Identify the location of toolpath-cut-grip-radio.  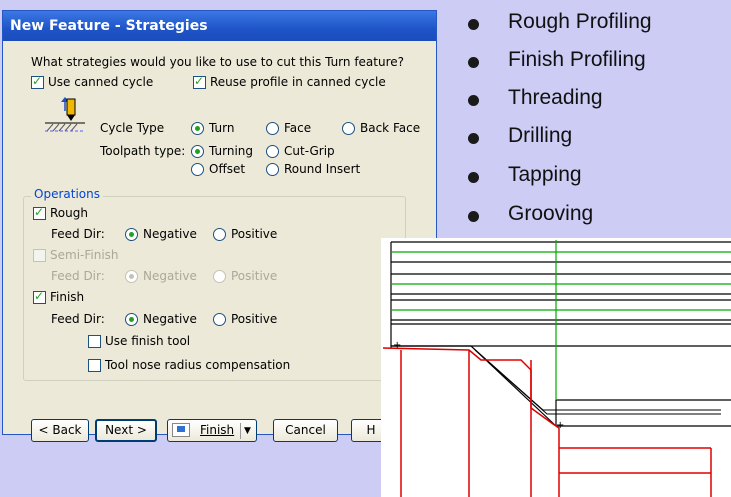
(272, 151).